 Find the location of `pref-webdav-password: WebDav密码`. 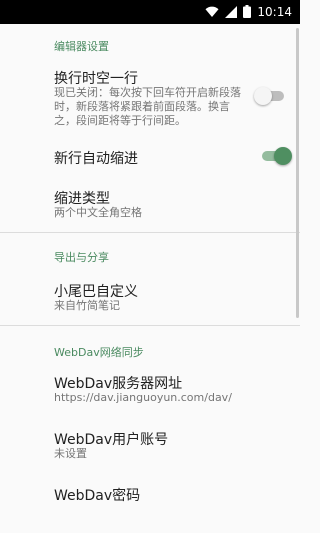

pref-webdav-password: WebDav密码 is located at coordinates (150, 494).